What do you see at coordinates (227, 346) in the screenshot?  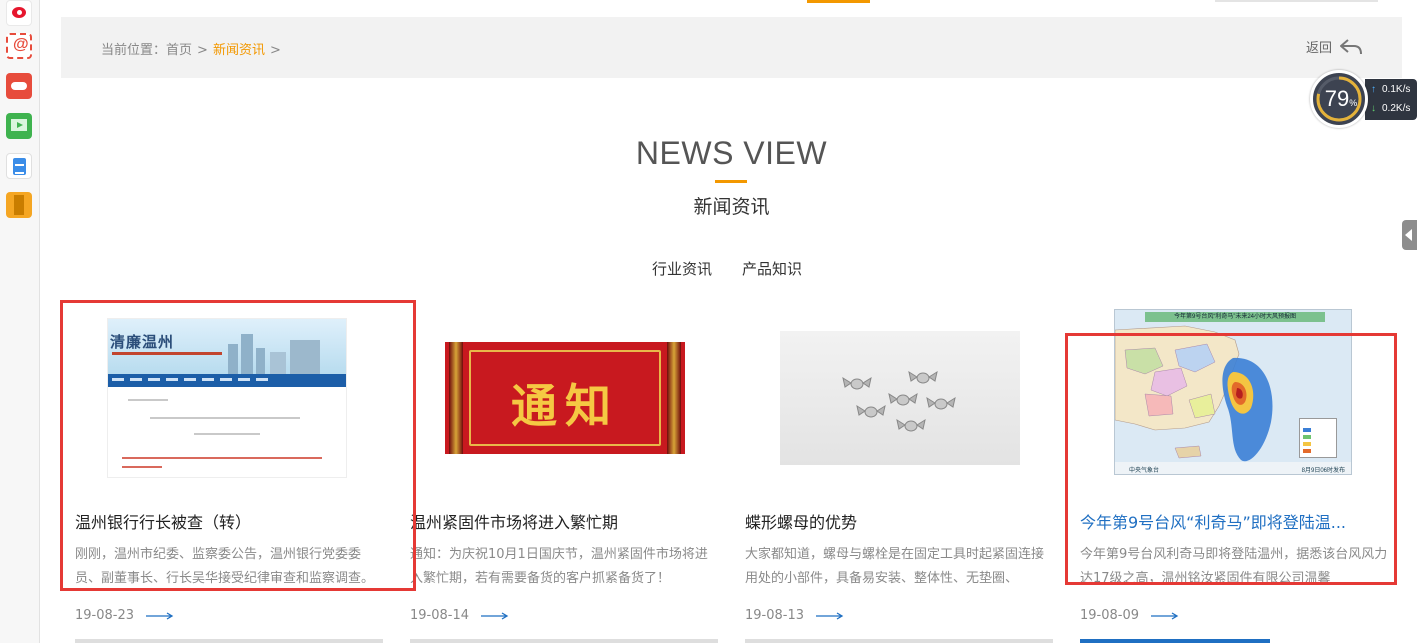 I see `site-banner: 清廉温州` at bounding box center [227, 346].